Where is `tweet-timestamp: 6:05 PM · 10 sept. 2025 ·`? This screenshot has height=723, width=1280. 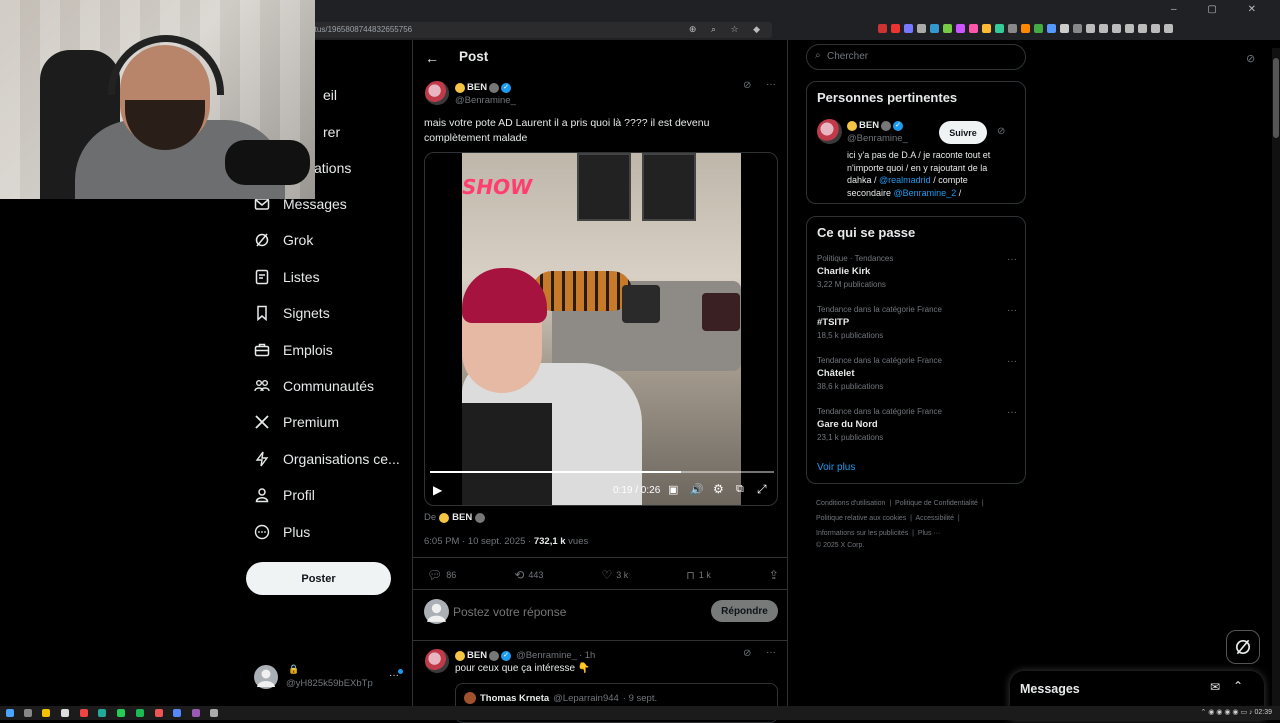 tweet-timestamp: 6:05 PM · 10 sept. 2025 · is located at coordinates (479, 541).